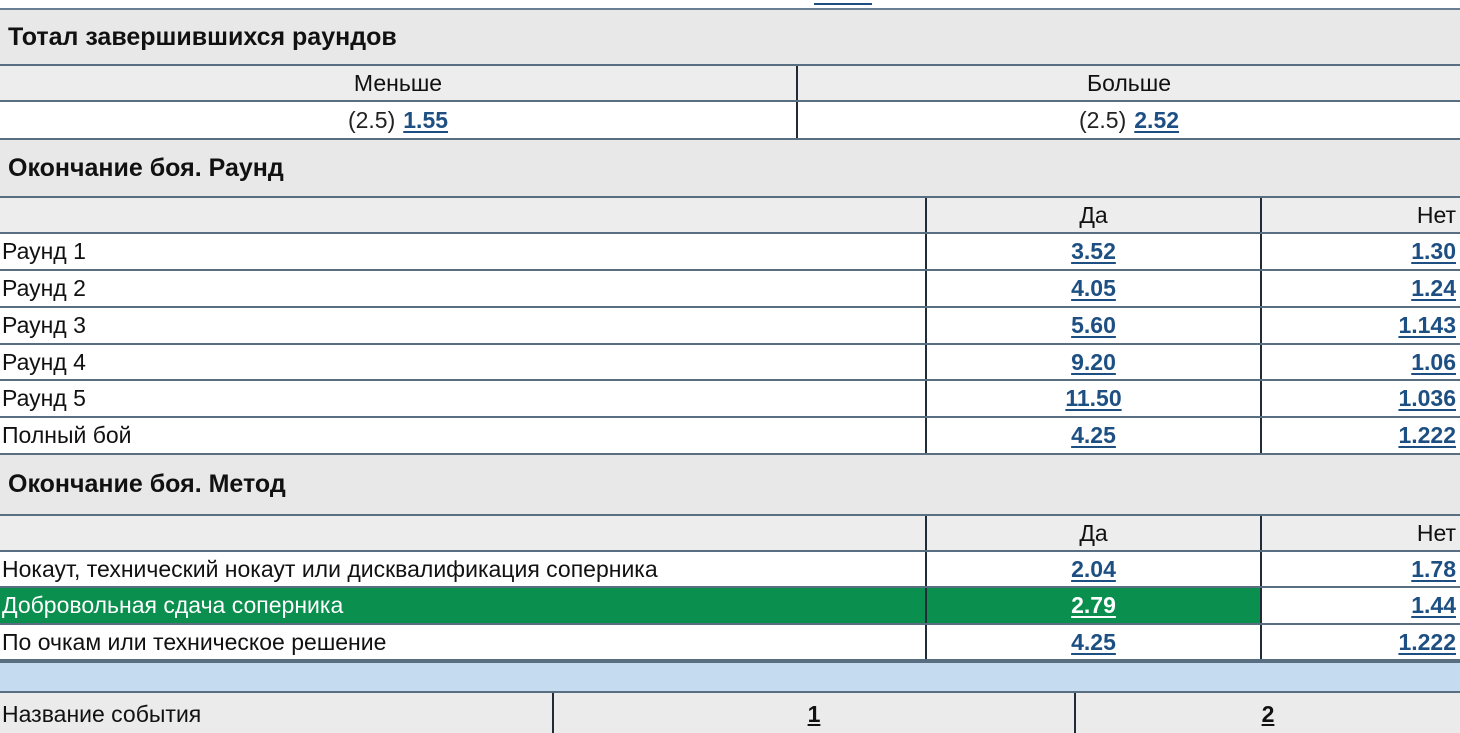 The image size is (1460, 733). I want to click on no-cell: 1.06, so click(1361, 362).